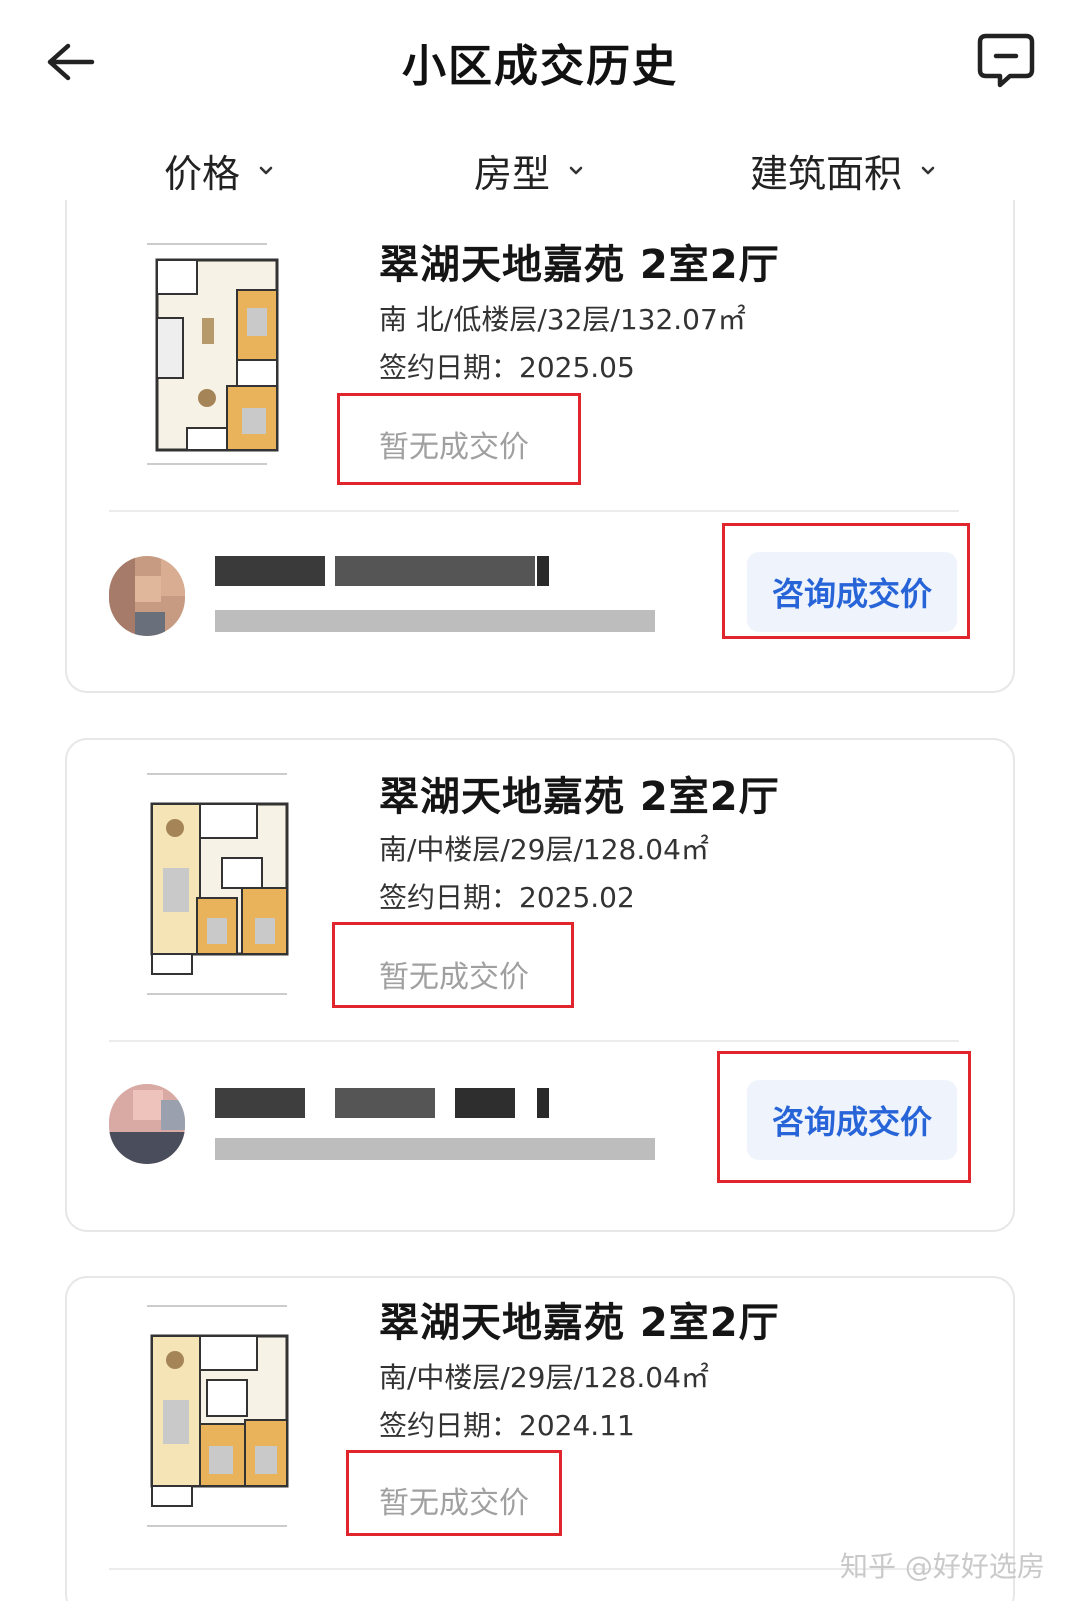  I want to click on filter-bar: 价格 房型 建筑面积, so click(540, 170).